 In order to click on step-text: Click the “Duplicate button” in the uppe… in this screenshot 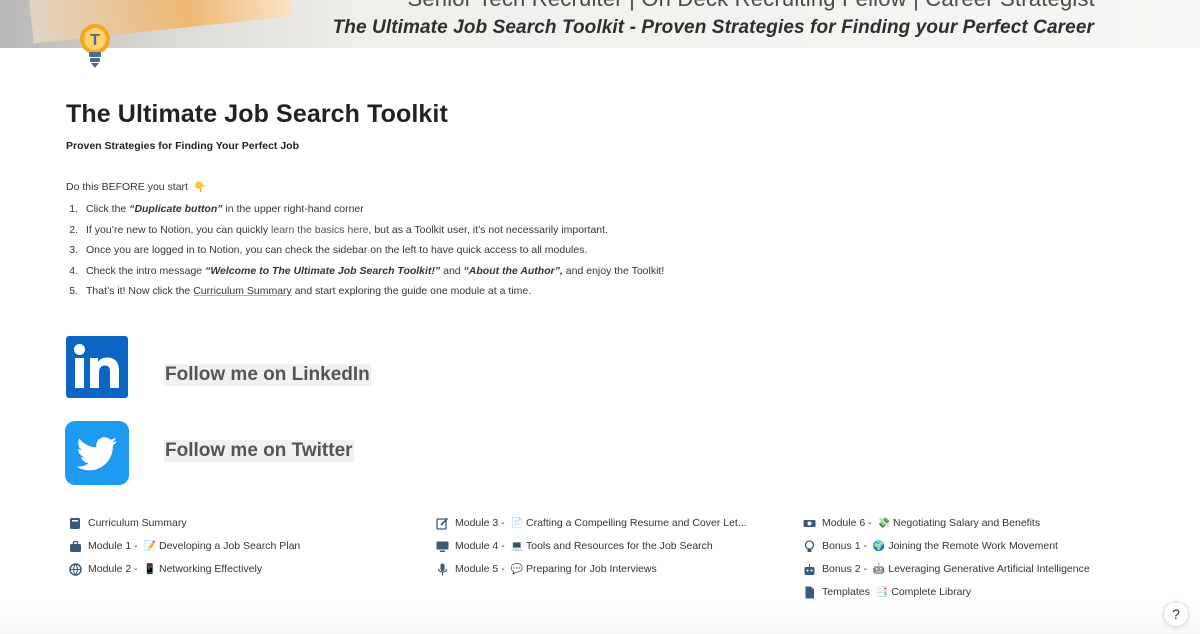, I will do `click(225, 212)`.